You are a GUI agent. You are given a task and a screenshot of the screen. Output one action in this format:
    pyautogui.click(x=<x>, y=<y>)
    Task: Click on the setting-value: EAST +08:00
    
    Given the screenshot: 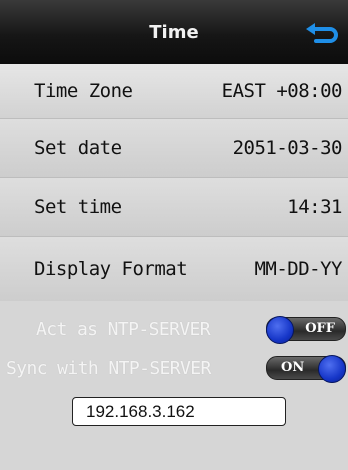 What is the action you would take?
    pyautogui.click(x=282, y=91)
    